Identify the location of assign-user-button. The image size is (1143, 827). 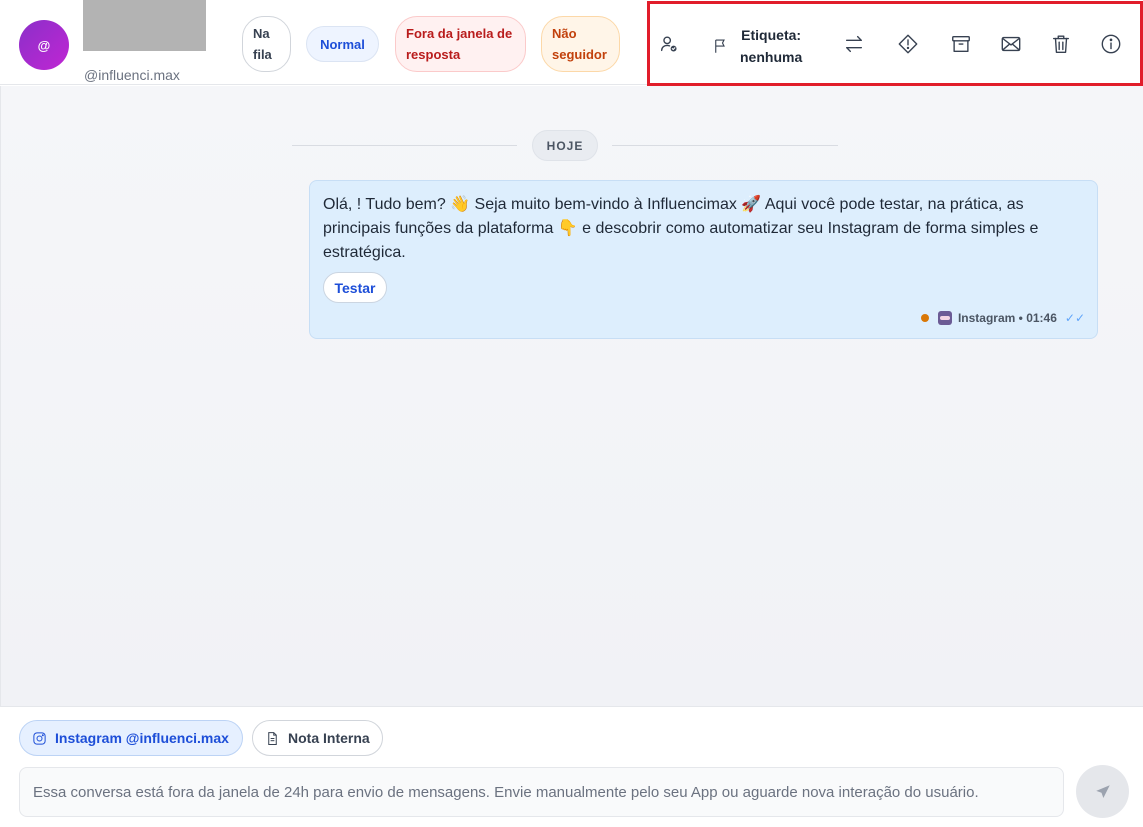
(669, 44).